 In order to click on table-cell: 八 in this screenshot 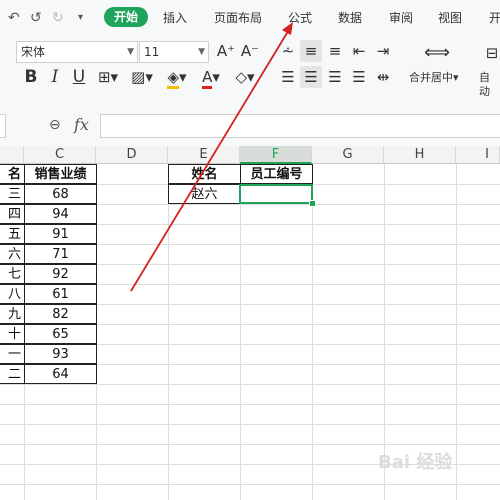, I will do `click(12, 294)`.